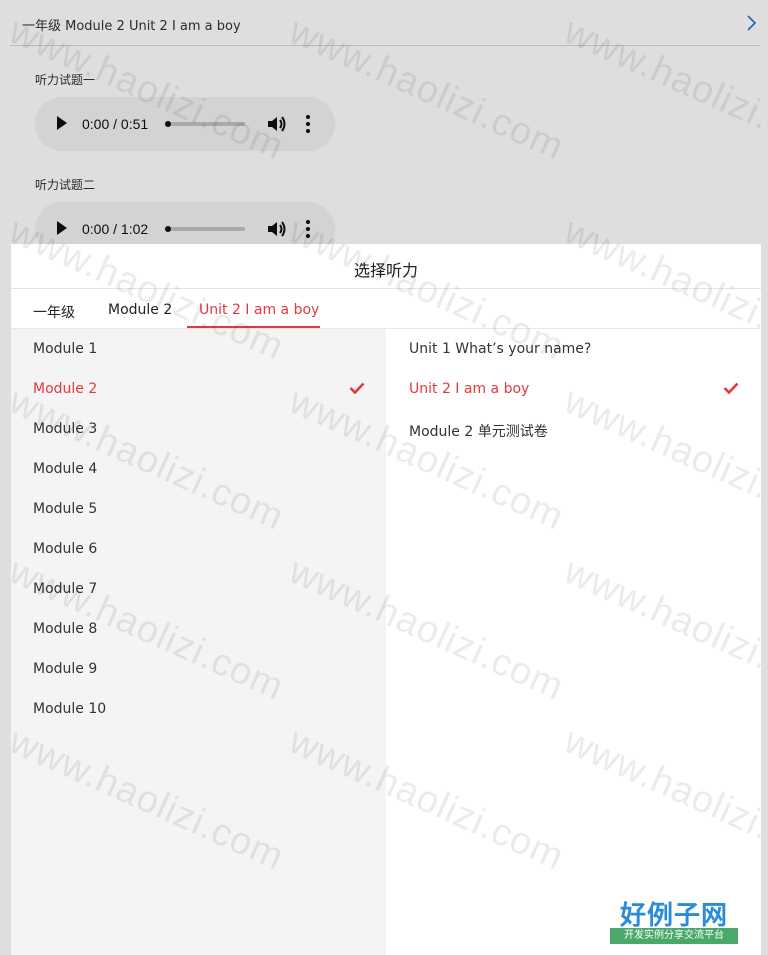 Image resolution: width=768 pixels, height=955 pixels. I want to click on tab-grade: 一年级, so click(54, 312).